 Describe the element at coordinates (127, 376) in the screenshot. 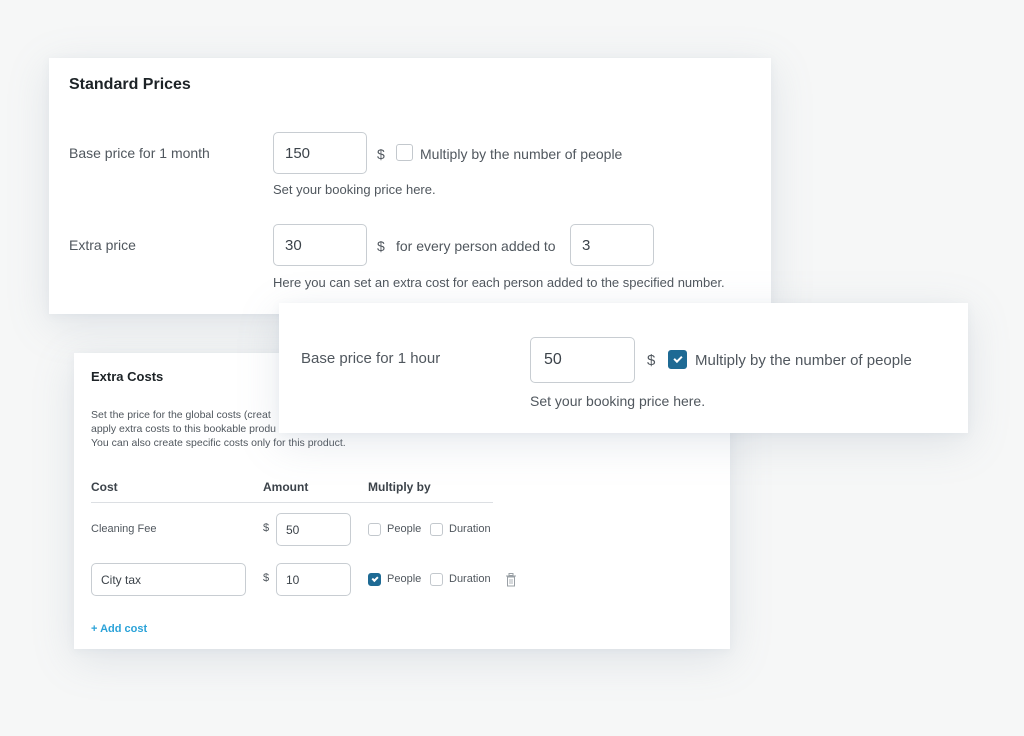

I see `extra-costs-title: Extra Costs` at that location.